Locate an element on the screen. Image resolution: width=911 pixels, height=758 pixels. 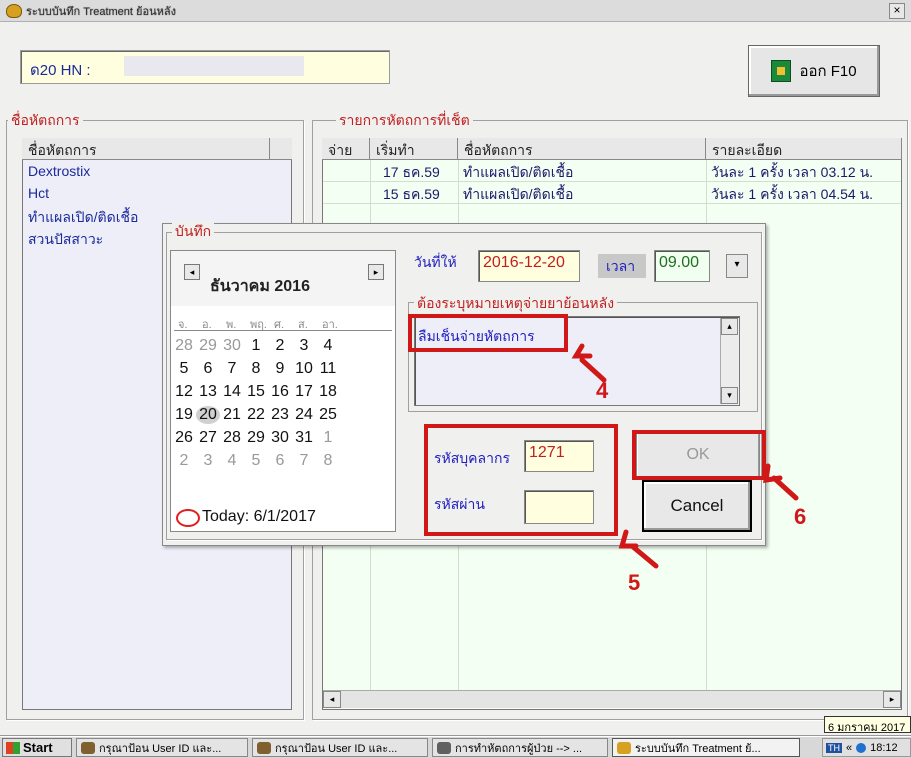
scroll-left-icon: ◂ is located at coordinates (332, 699).